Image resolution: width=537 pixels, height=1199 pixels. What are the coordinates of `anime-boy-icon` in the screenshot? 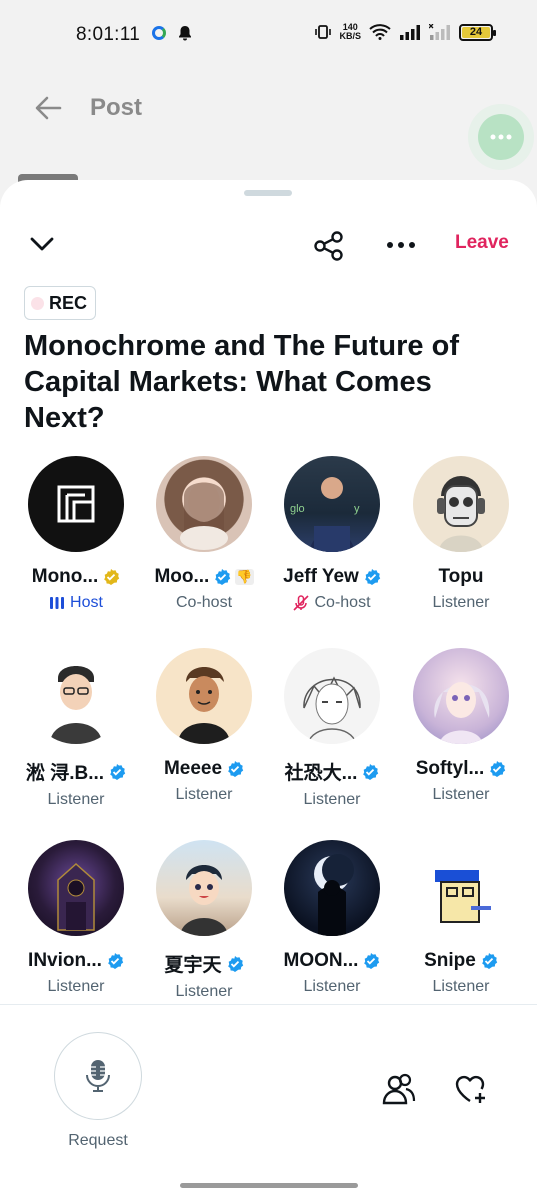 It's located at (204, 900).